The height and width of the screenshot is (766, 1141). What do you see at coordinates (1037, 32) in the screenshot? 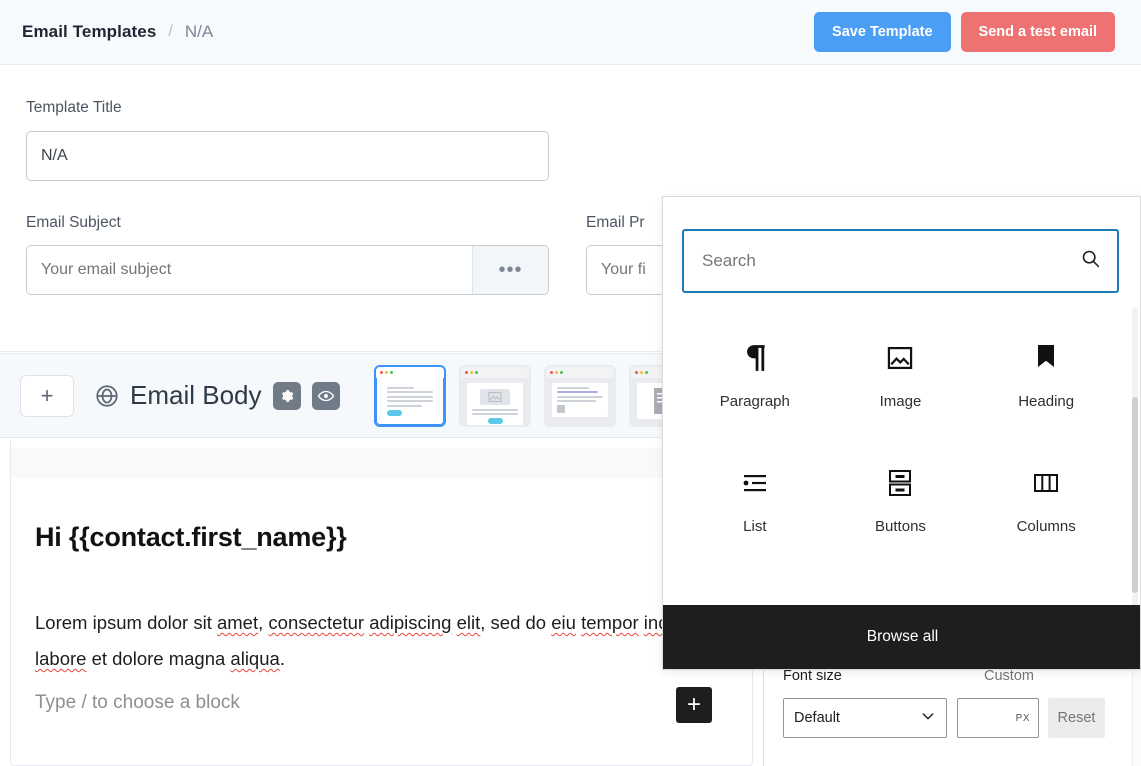
I see `send-test-email-button: Send a test email` at bounding box center [1037, 32].